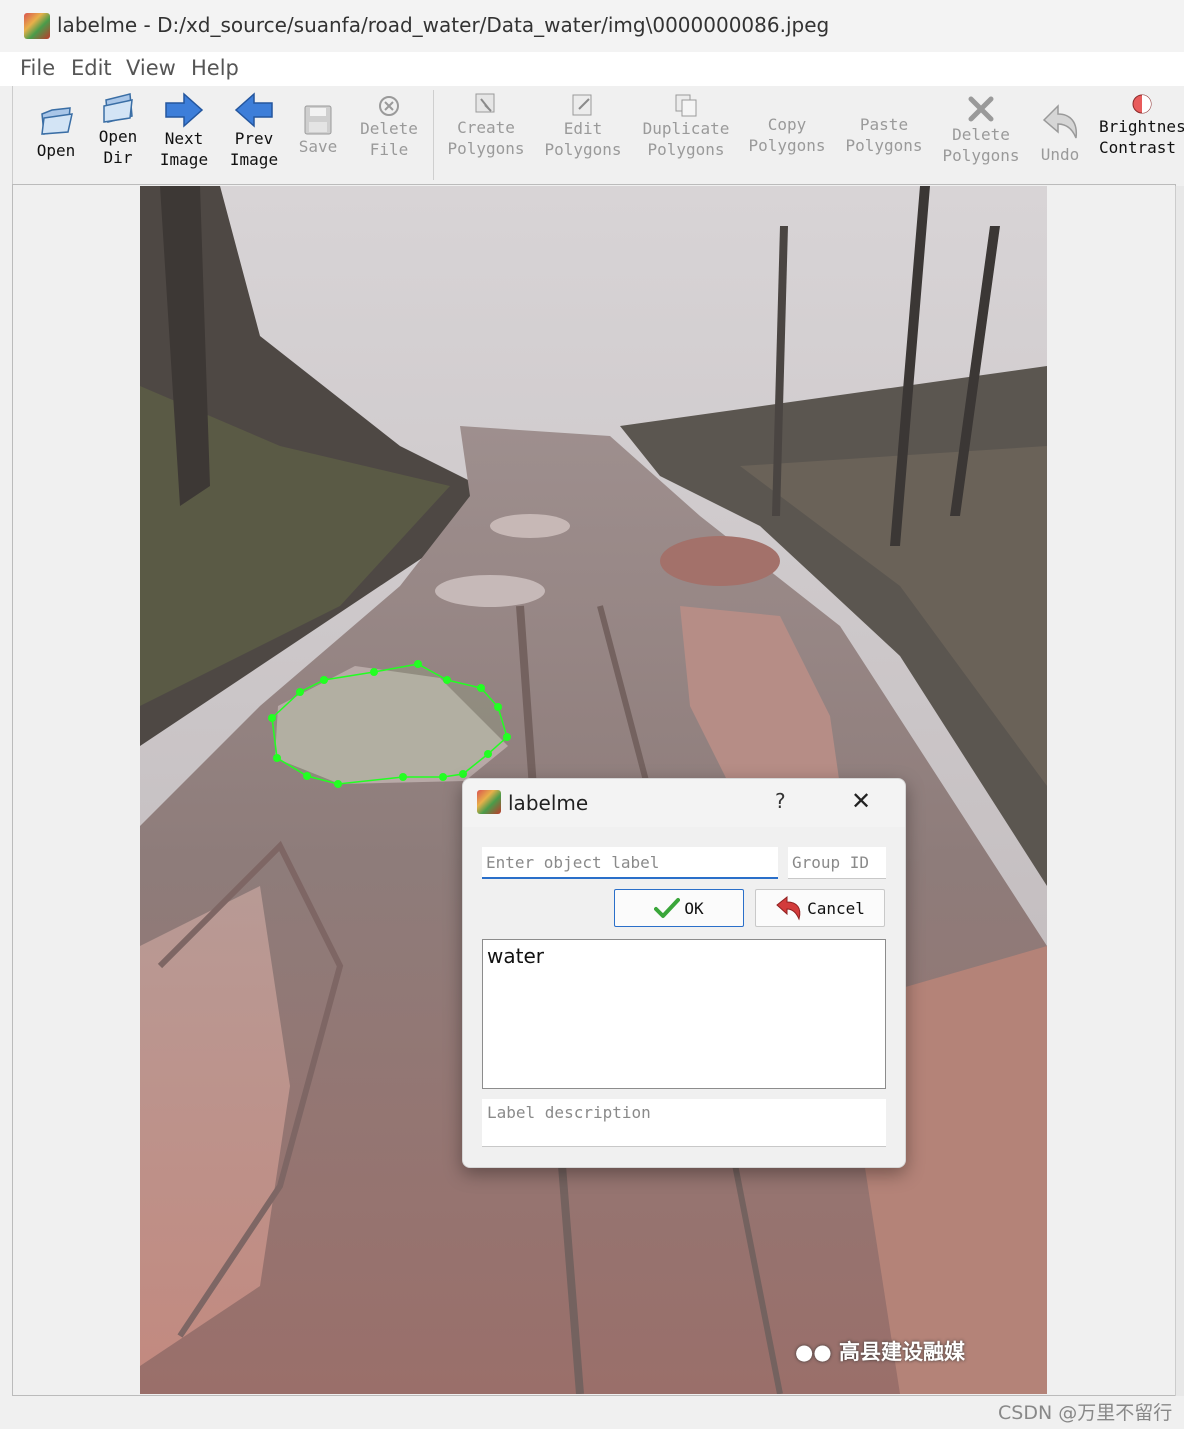  Describe the element at coordinates (1179, 791) in the screenshot. I see `vertical-scrollbar` at that location.